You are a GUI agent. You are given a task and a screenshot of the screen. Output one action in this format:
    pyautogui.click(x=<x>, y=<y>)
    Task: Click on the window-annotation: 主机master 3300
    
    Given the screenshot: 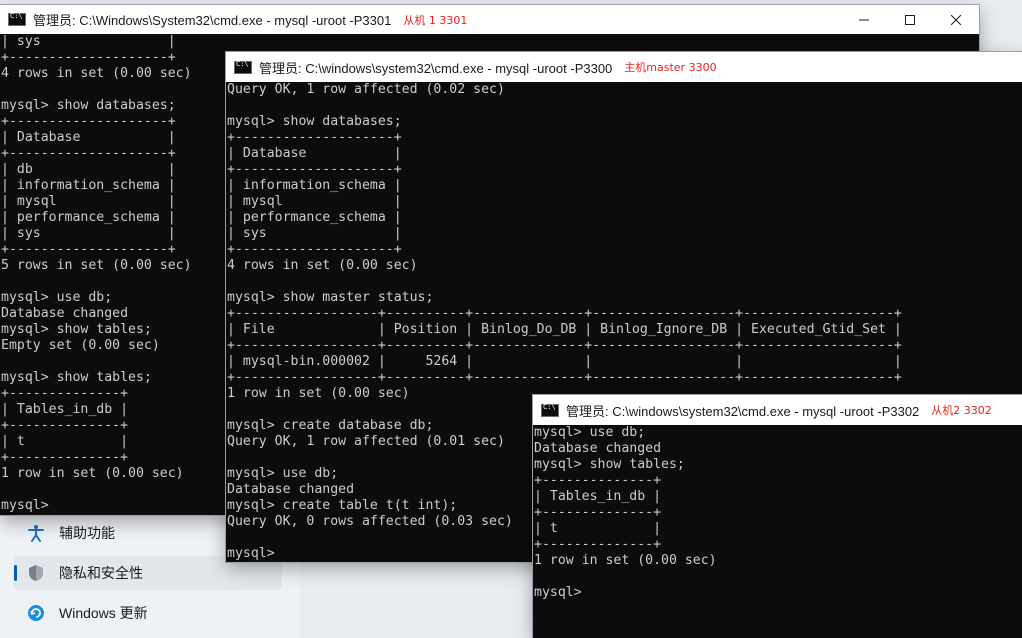 What is the action you would take?
    pyautogui.click(x=670, y=67)
    